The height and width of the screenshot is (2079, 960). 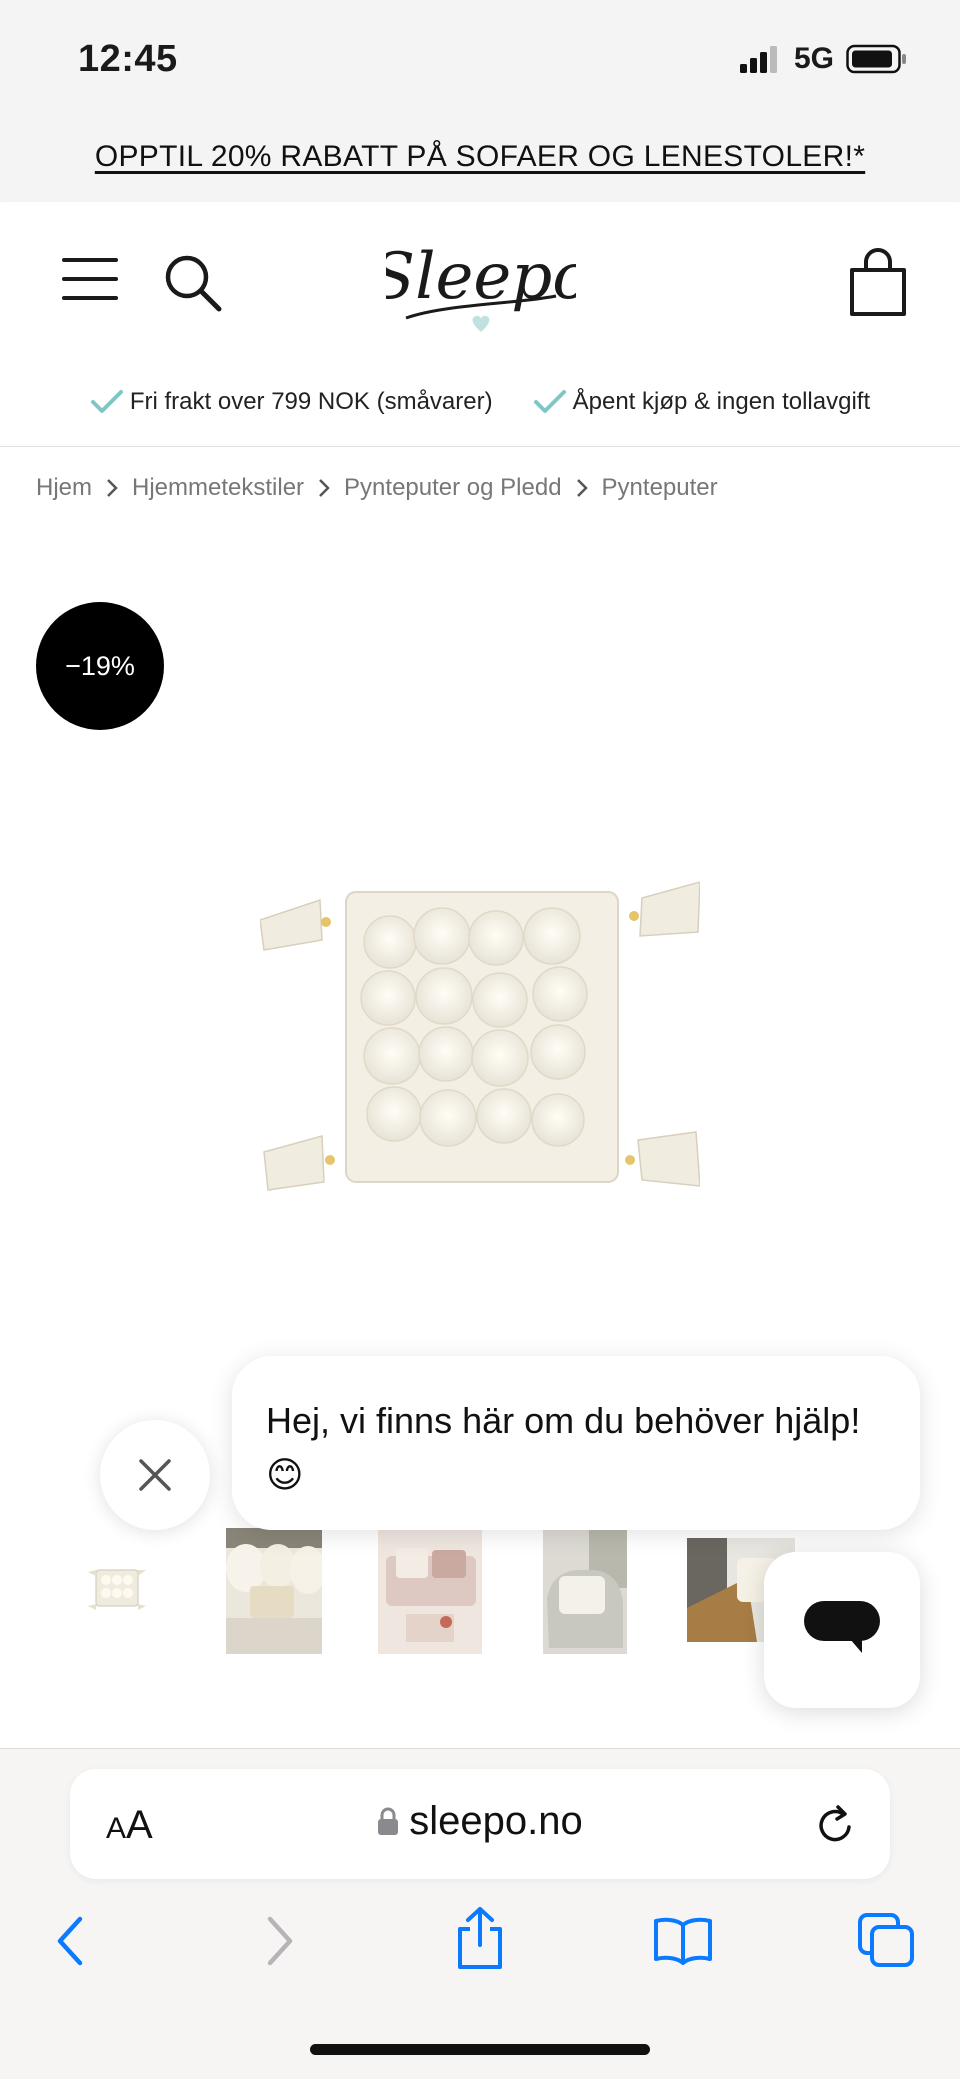 What do you see at coordinates (836, 1825) in the screenshot?
I see `reload-icon` at bounding box center [836, 1825].